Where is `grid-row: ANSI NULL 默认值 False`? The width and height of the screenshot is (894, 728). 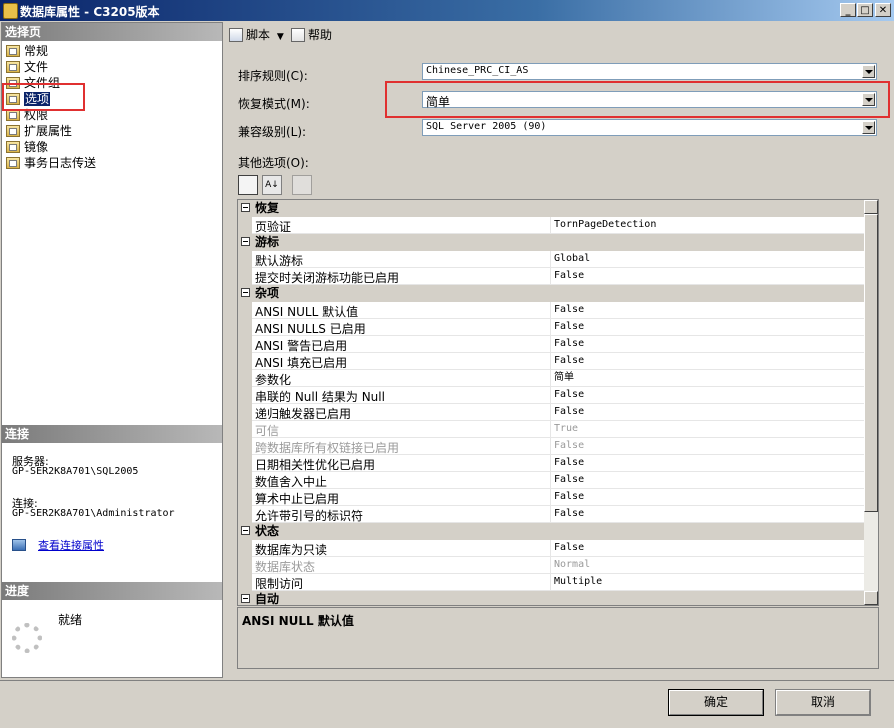 grid-row: ANSI NULL 默认值 False is located at coordinates (551, 310).